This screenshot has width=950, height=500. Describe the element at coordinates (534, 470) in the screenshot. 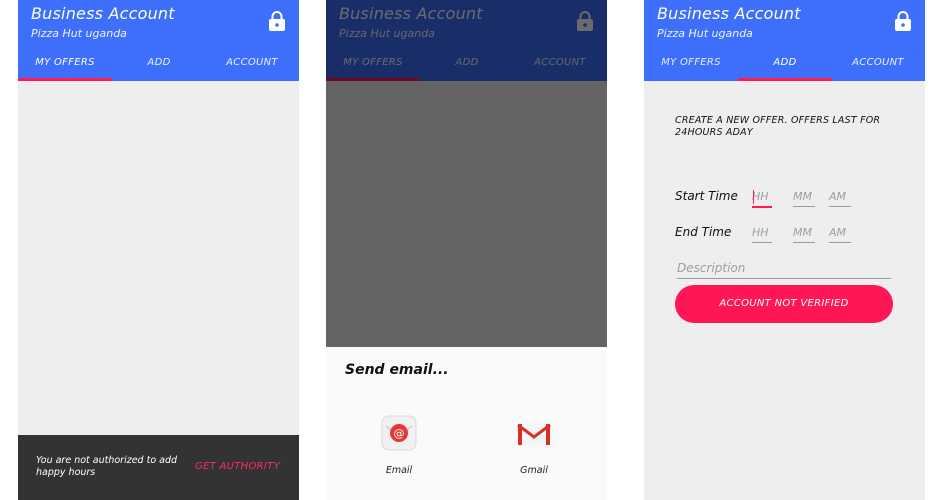

I see `share-option-label: Gmail` at that location.